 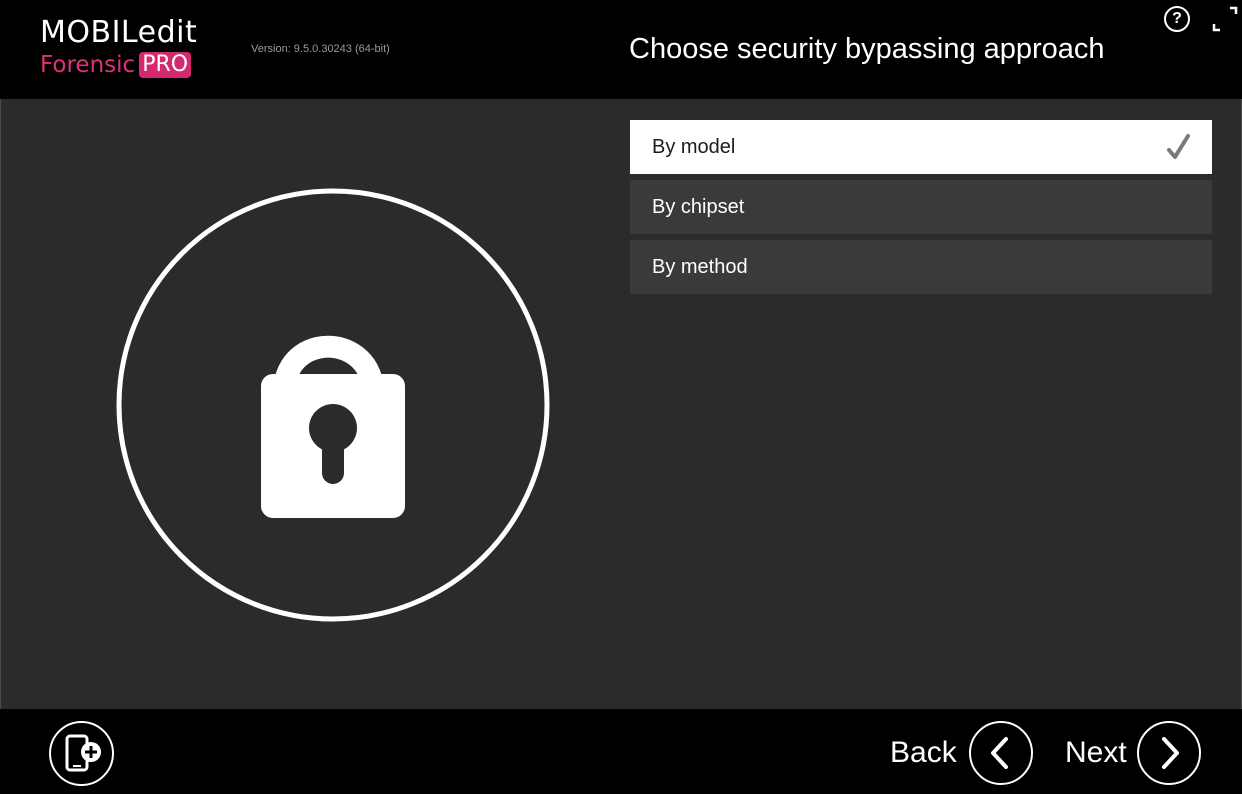 I want to click on fullscreen-icon, so click(x=1225, y=19).